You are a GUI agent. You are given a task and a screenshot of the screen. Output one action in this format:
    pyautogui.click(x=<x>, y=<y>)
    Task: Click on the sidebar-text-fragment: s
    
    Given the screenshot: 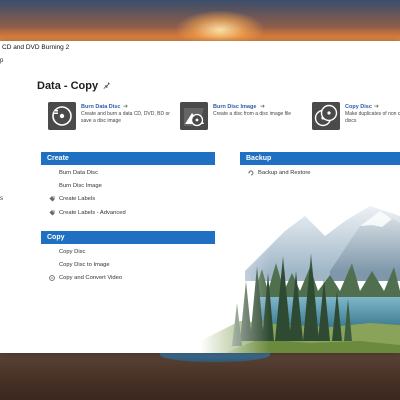 What is the action you would take?
    pyautogui.click(x=1, y=199)
    